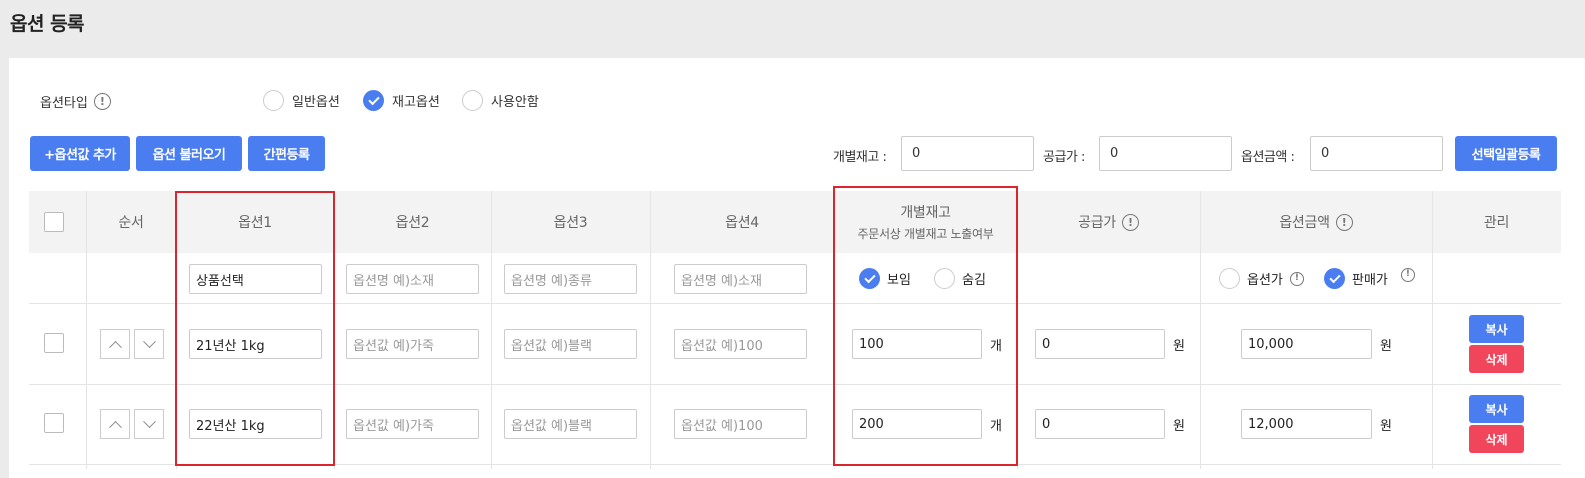 This screenshot has height=478, width=1585. I want to click on price-input: 12,000, so click(1306, 424).